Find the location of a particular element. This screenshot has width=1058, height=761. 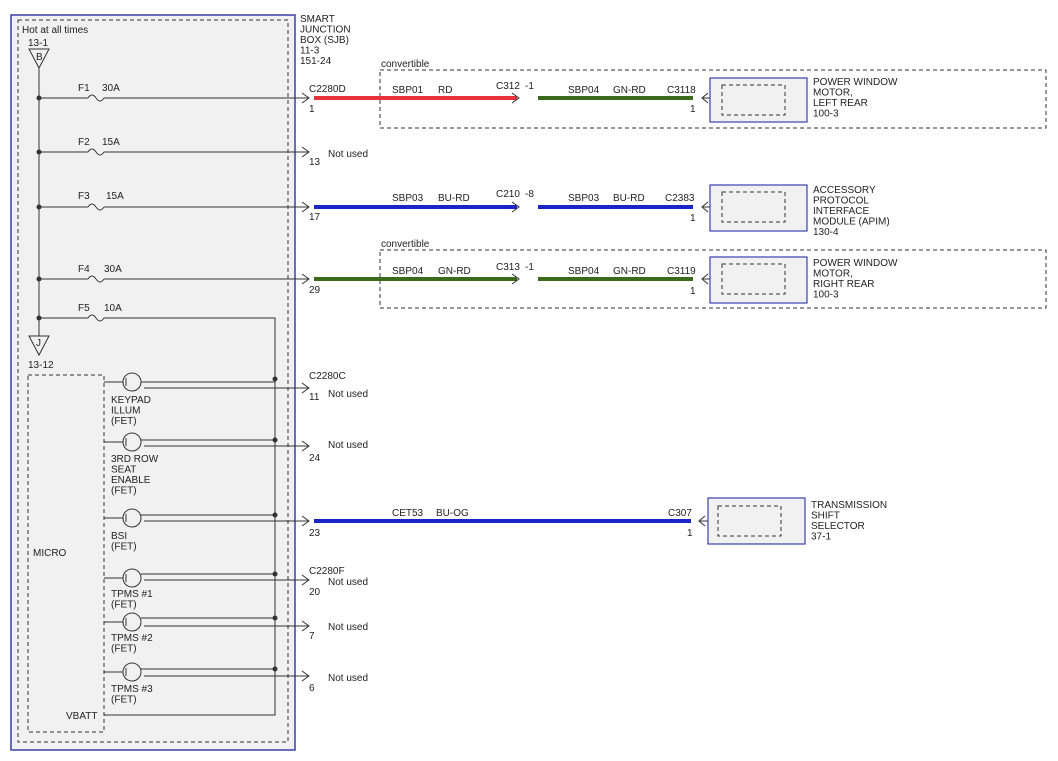

component-label: POWER WINDOW MOTOR, RIGHT REAR 100-3 is located at coordinates (856, 279).